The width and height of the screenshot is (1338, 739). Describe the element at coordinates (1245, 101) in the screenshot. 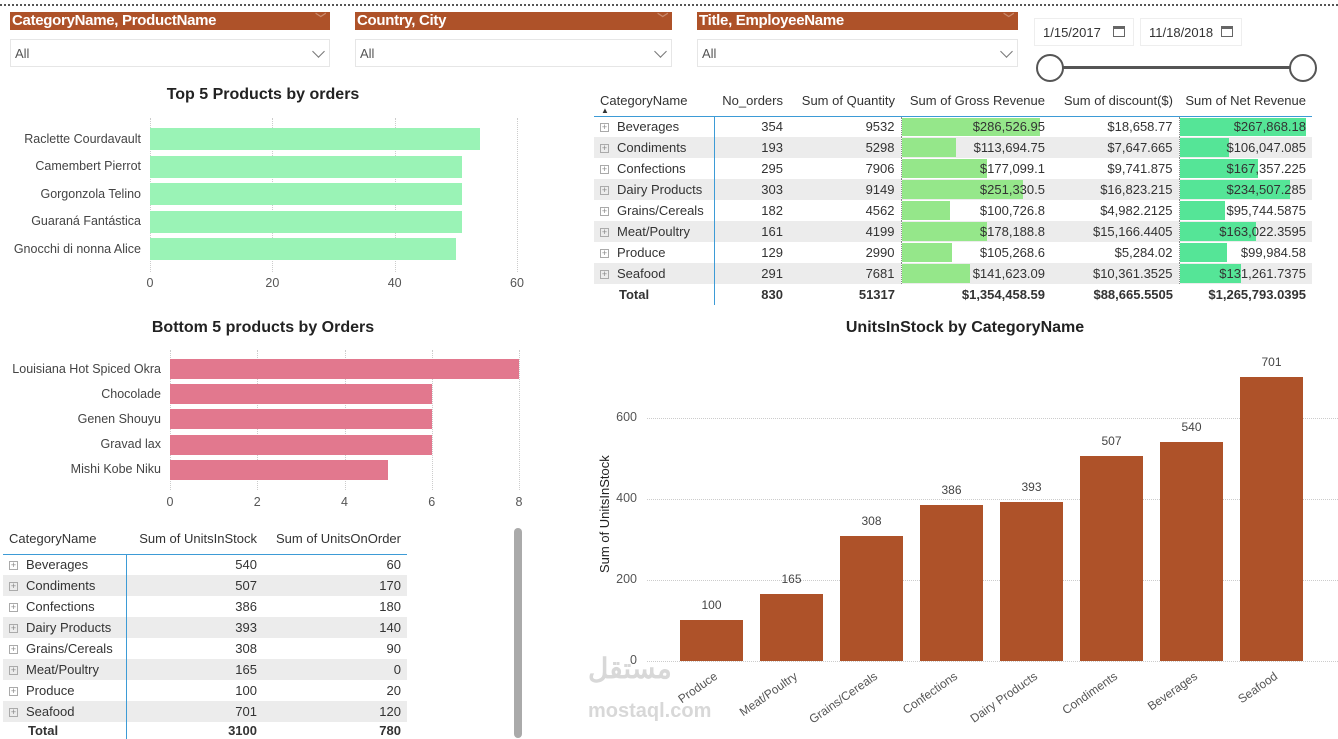

I see `col-header-net: Sum of Net Revenue` at that location.